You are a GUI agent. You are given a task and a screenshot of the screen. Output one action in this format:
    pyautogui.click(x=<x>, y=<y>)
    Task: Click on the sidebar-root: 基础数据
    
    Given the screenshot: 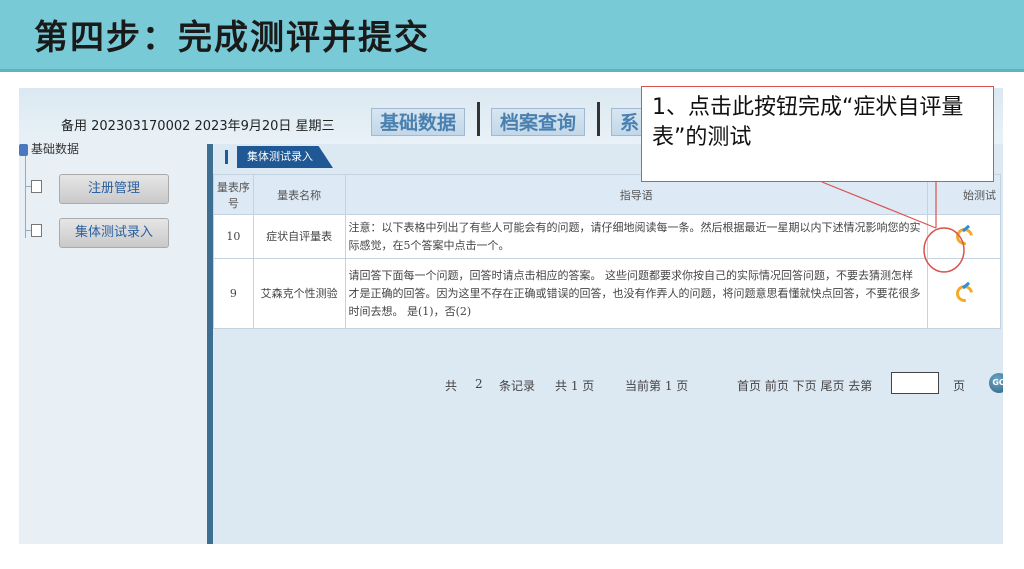 What is the action you would take?
    pyautogui.click(x=49, y=148)
    